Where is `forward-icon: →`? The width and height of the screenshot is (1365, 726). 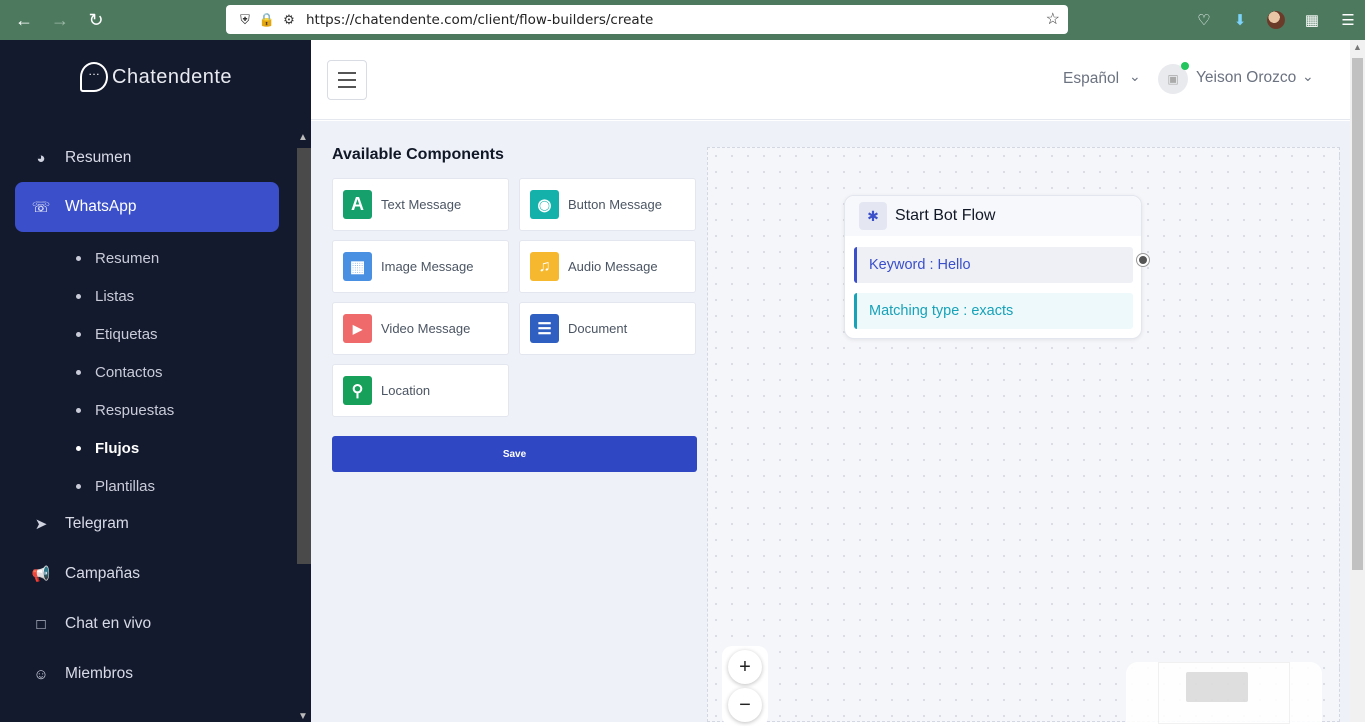
forward-icon: → is located at coordinates (60, 20).